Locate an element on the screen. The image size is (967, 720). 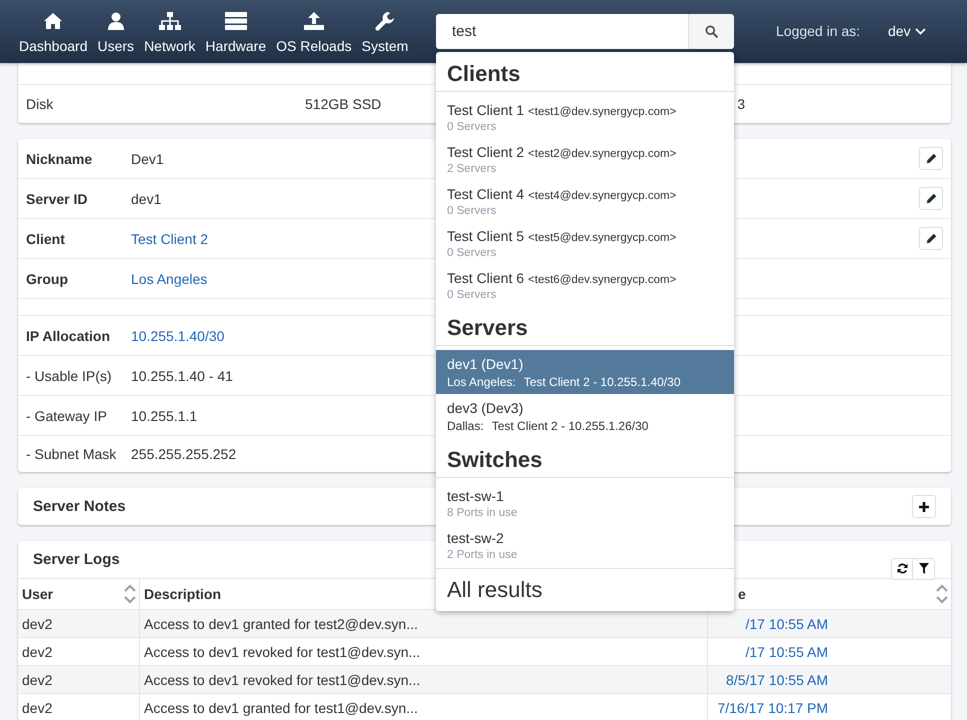
field-value: 10.255.1.1 is located at coordinates (164, 416).